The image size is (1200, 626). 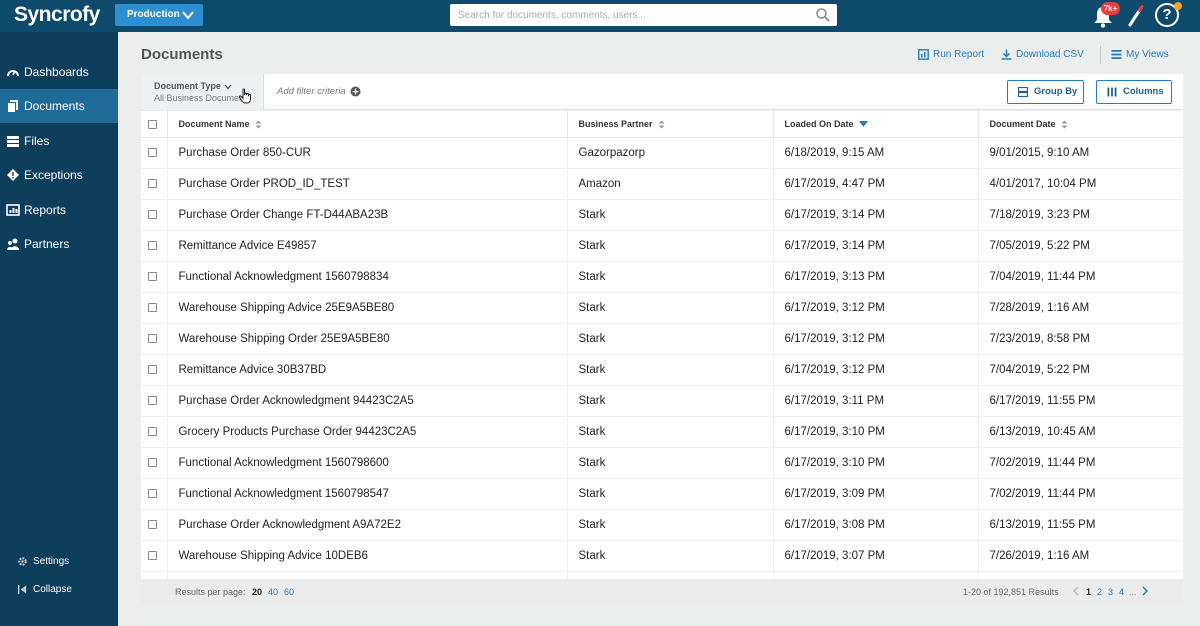 What do you see at coordinates (1136, 16) in the screenshot?
I see `pen-icon` at bounding box center [1136, 16].